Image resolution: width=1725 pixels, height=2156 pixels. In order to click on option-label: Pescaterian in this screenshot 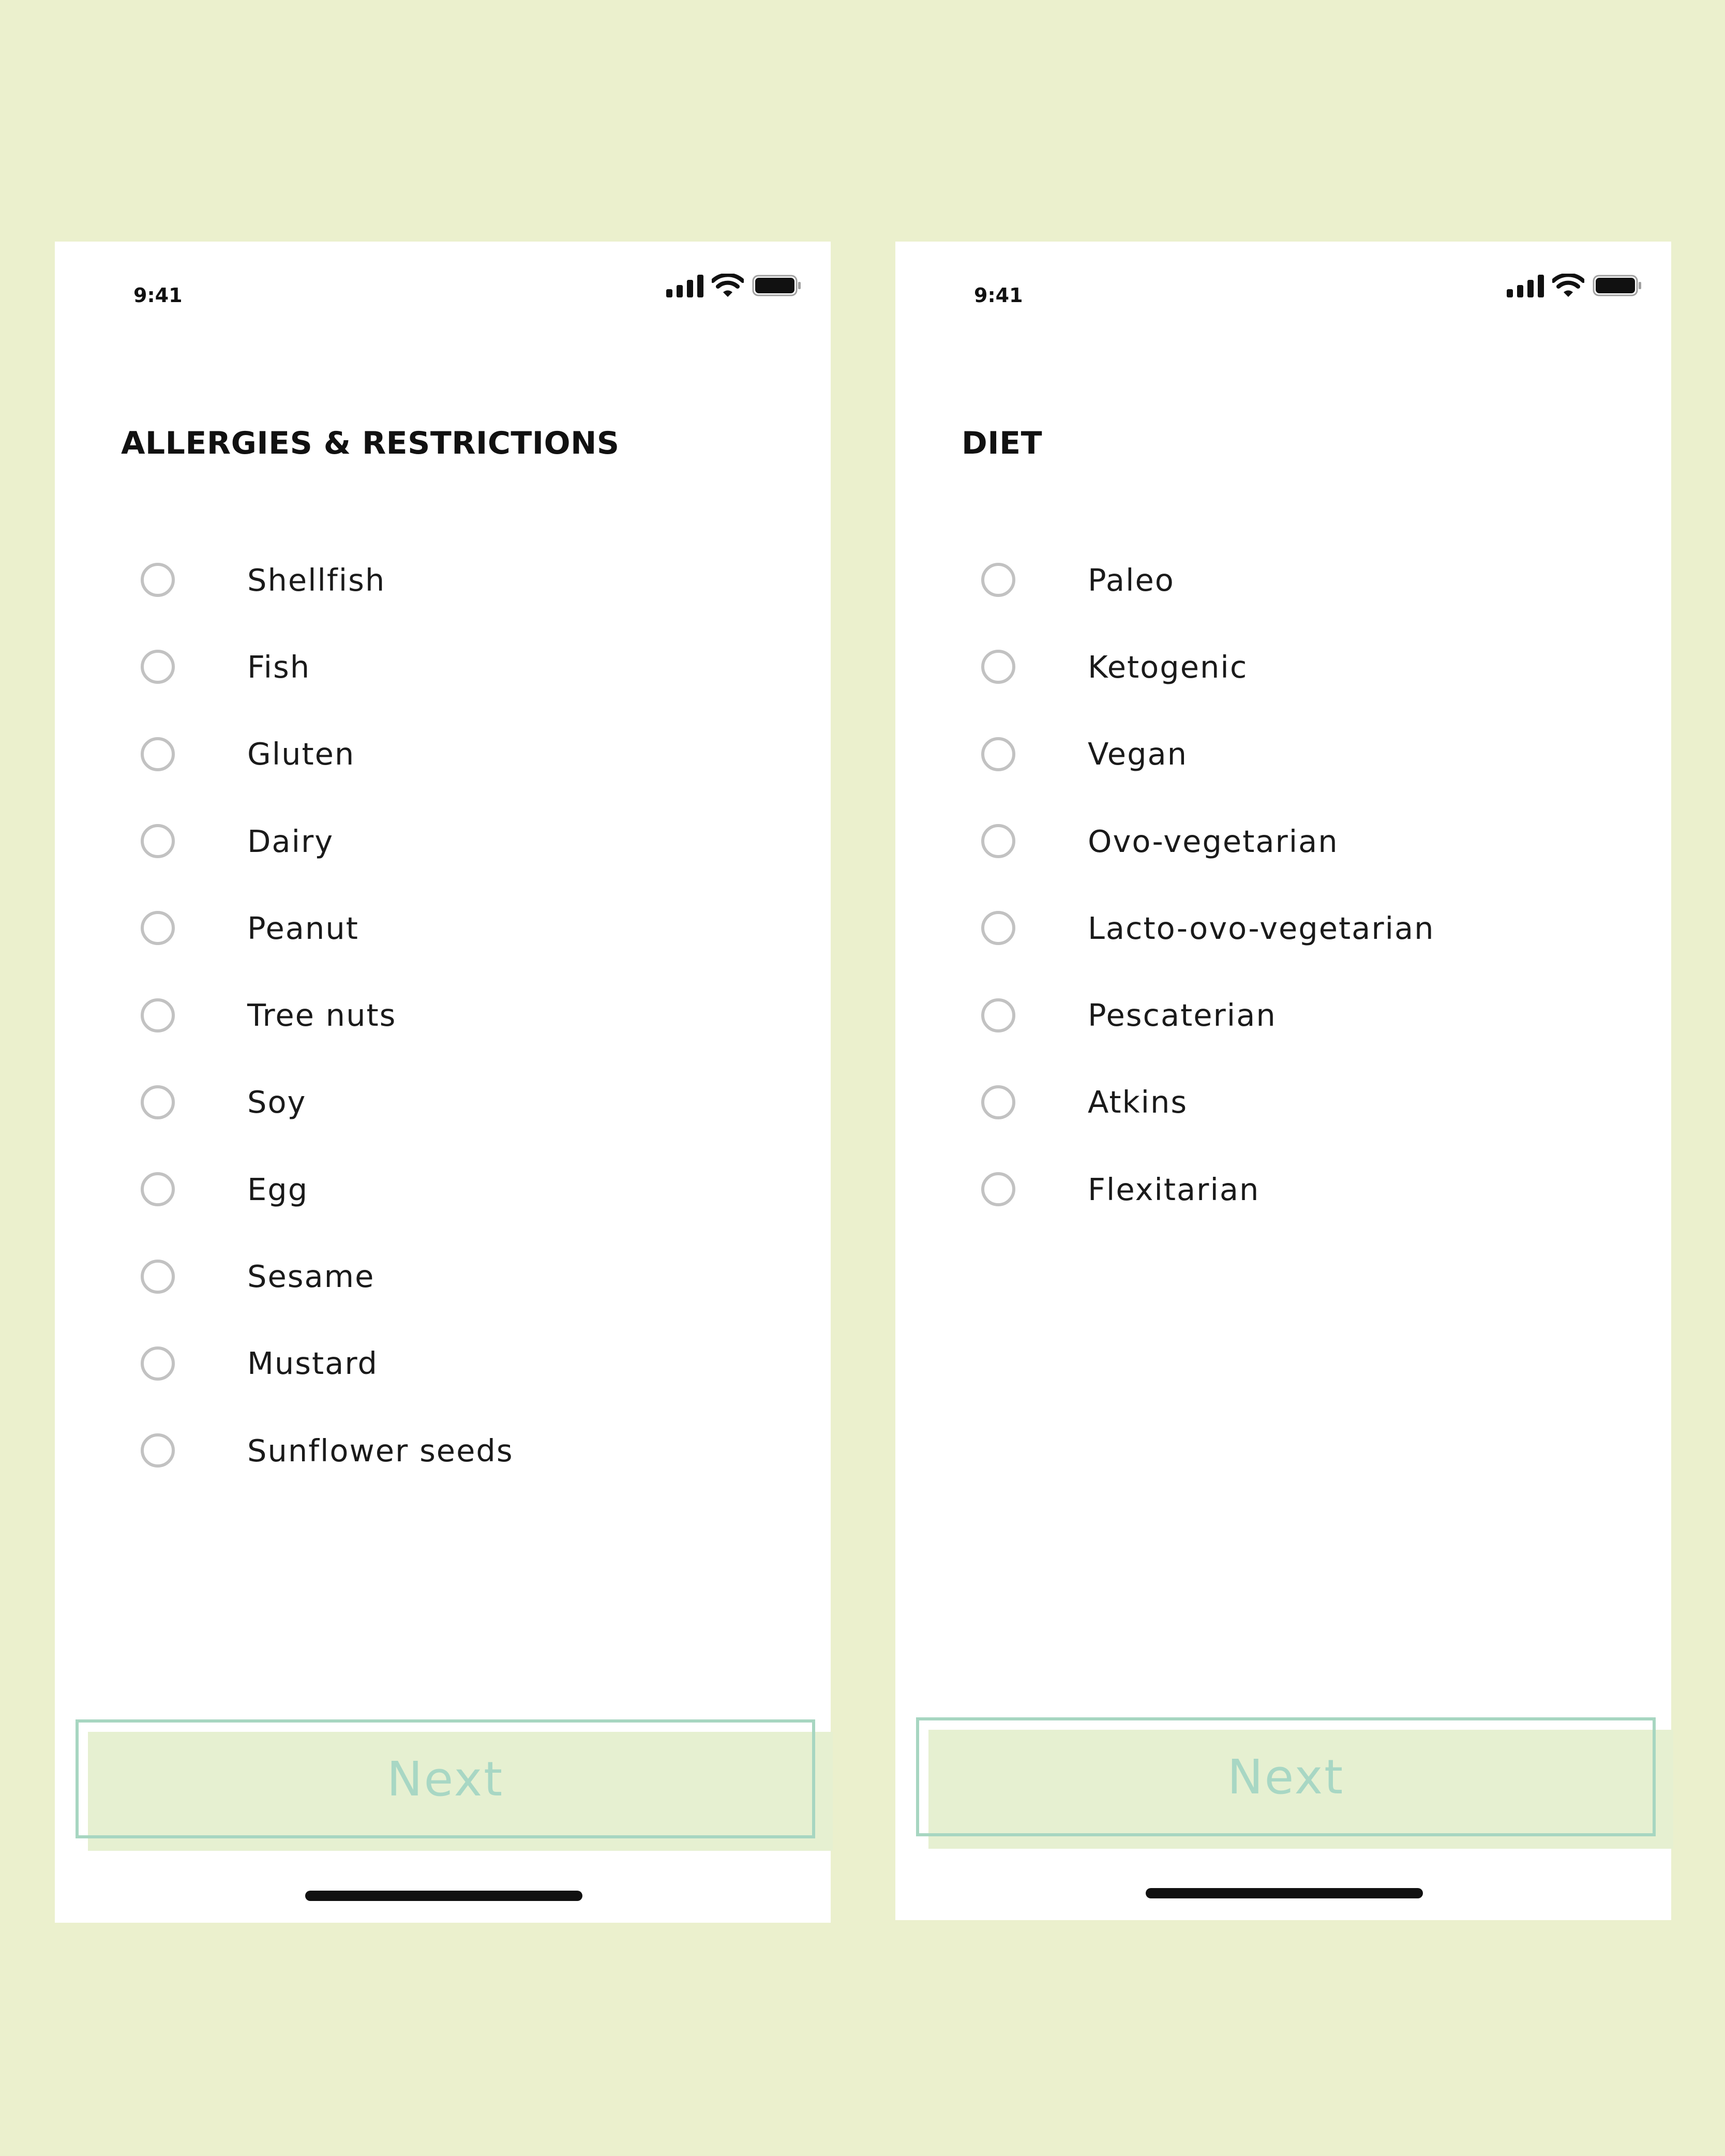, I will do `click(1182, 1016)`.